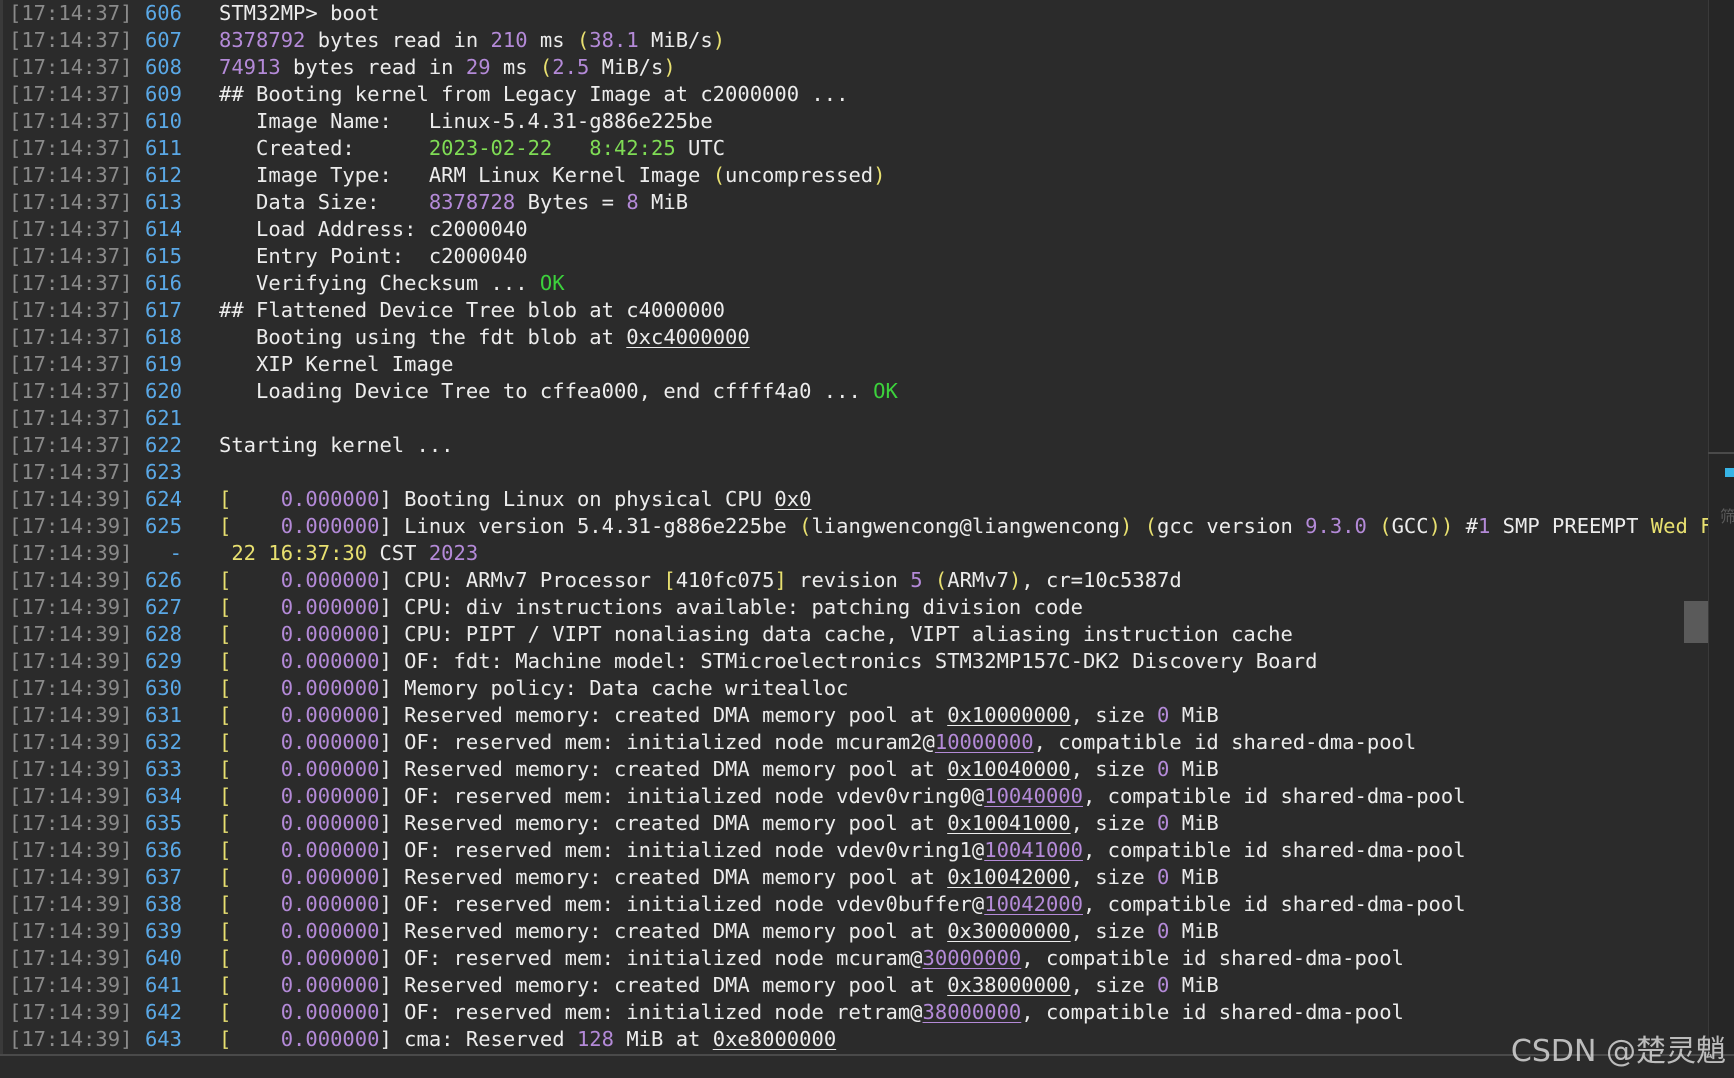 The width and height of the screenshot is (1734, 1078). Describe the element at coordinates (1101, 580) in the screenshot. I see `line-segment: , cr=10c5387d` at that location.